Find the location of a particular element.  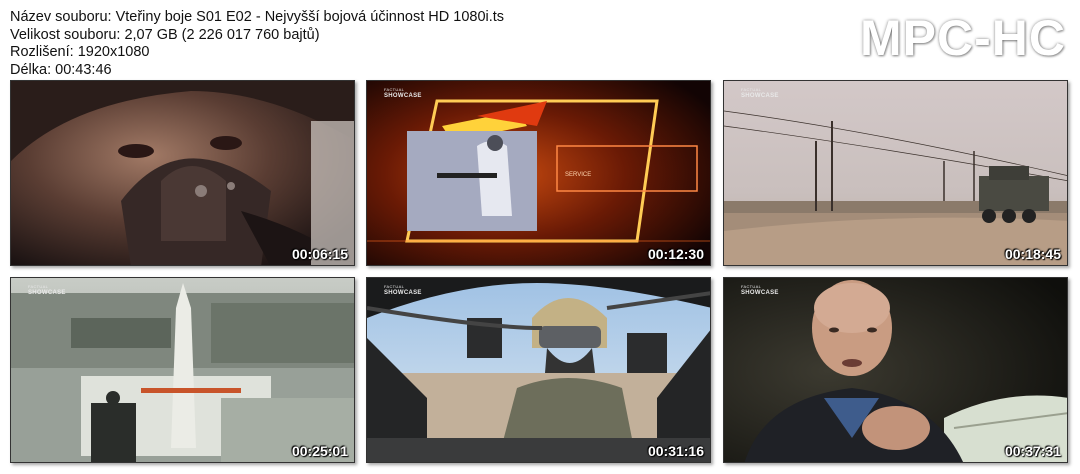

thumbnail-4: FACTUAL SHOWCASE 00:25:01 is located at coordinates (182, 370).